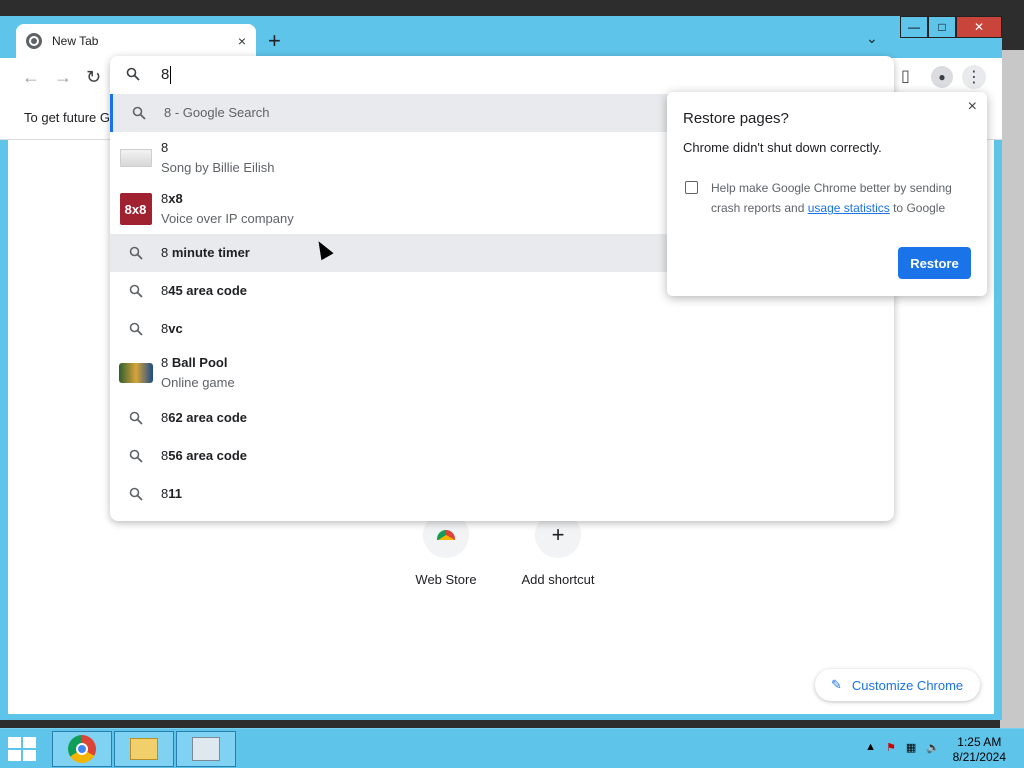 The image size is (1024, 768). What do you see at coordinates (175, 198) in the screenshot?
I see `suggestion-bold: x8` at bounding box center [175, 198].